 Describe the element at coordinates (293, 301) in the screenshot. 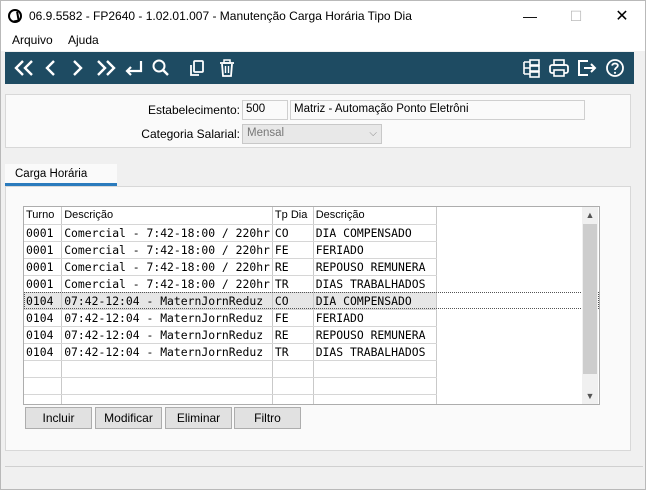

I see `cell-tp-dia: CO` at that location.